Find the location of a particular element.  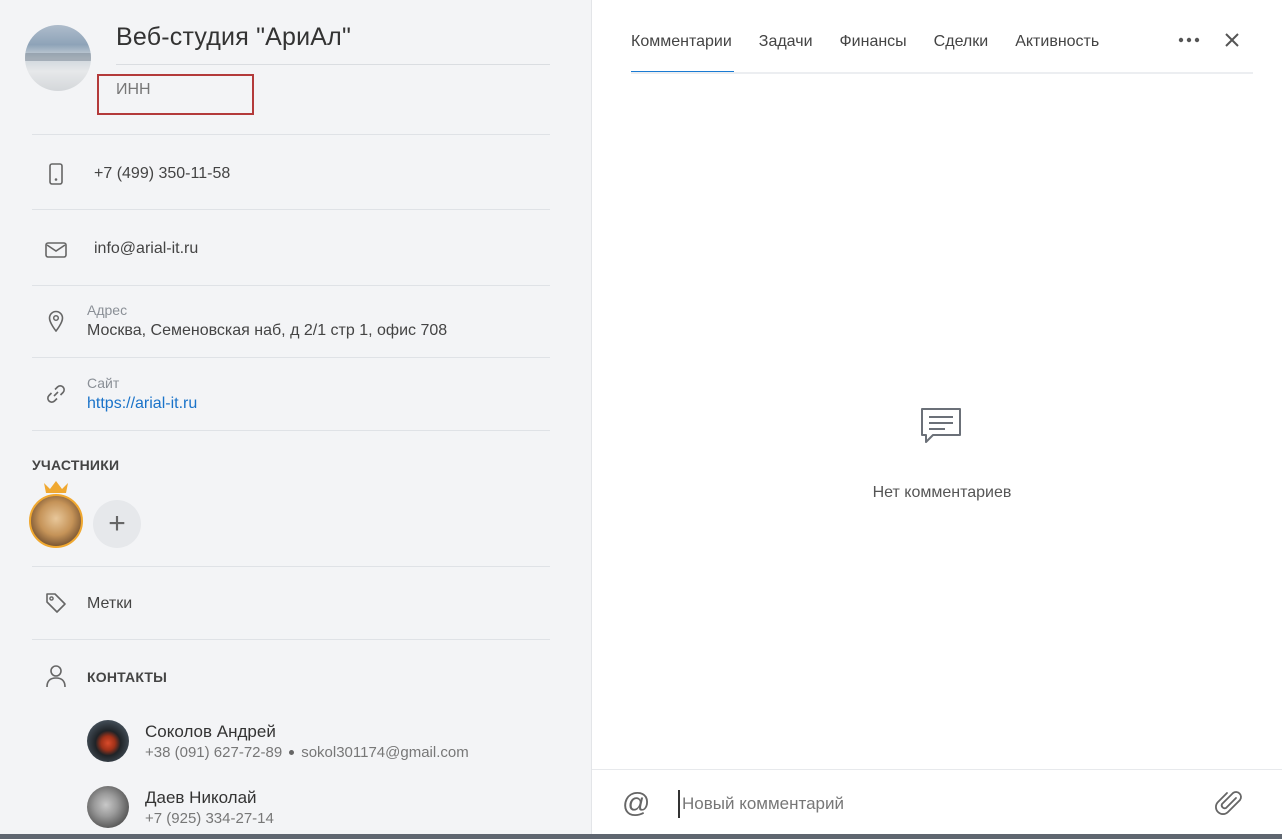

participants-title: УЧАСТНИКИ is located at coordinates (76, 465).